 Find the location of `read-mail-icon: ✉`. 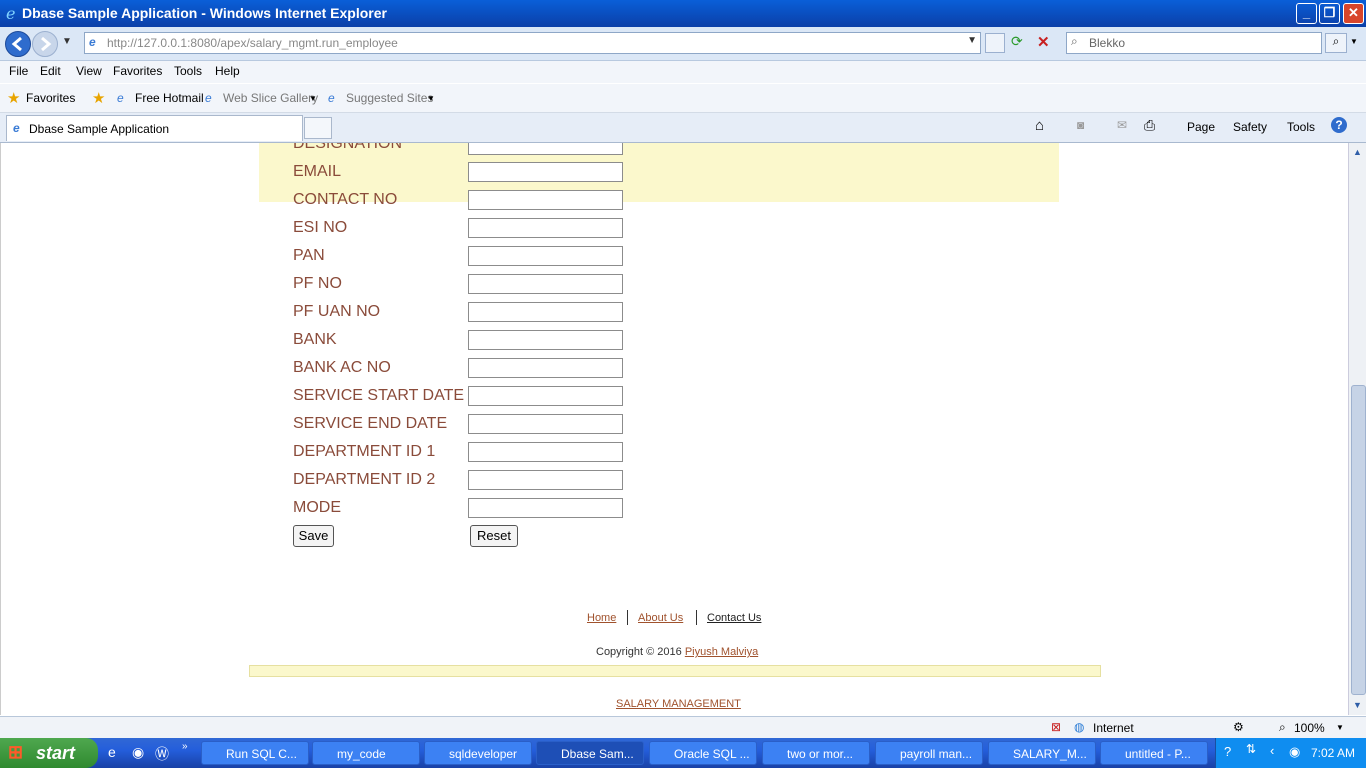

read-mail-icon: ✉ is located at coordinates (1122, 125).